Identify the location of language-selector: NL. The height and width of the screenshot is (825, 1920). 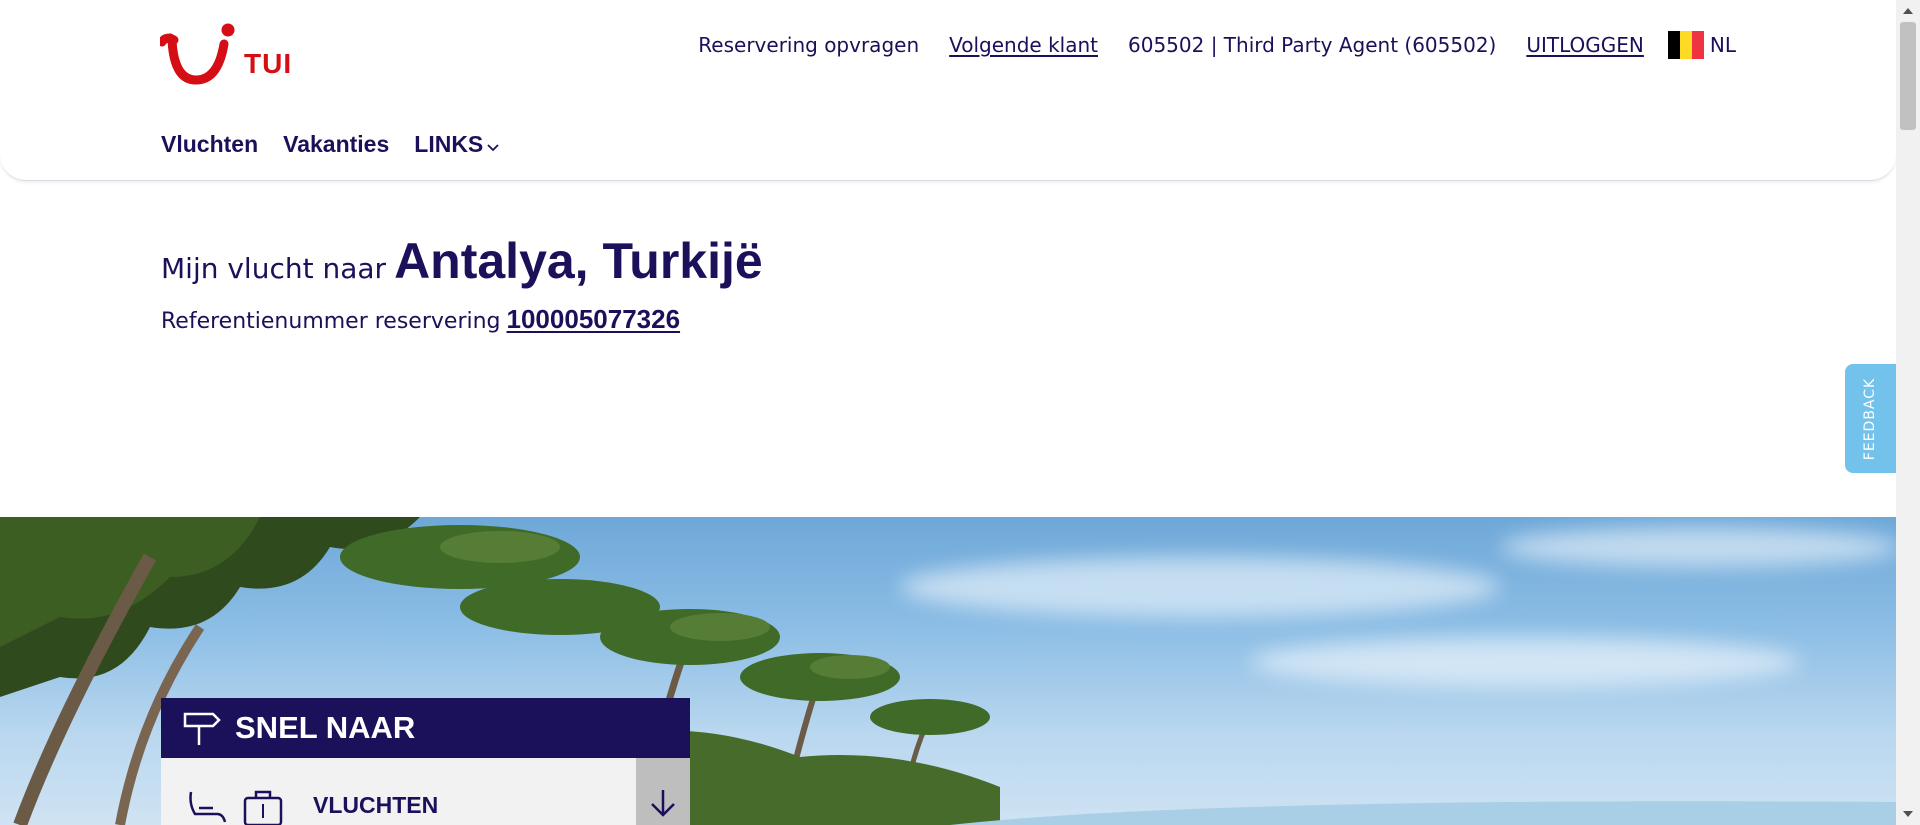
(1701, 45).